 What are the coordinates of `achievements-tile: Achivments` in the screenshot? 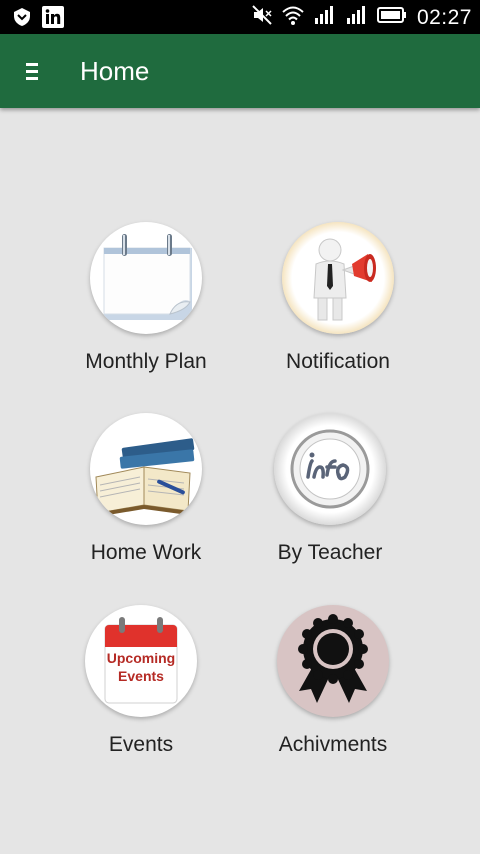 It's located at (333, 681).